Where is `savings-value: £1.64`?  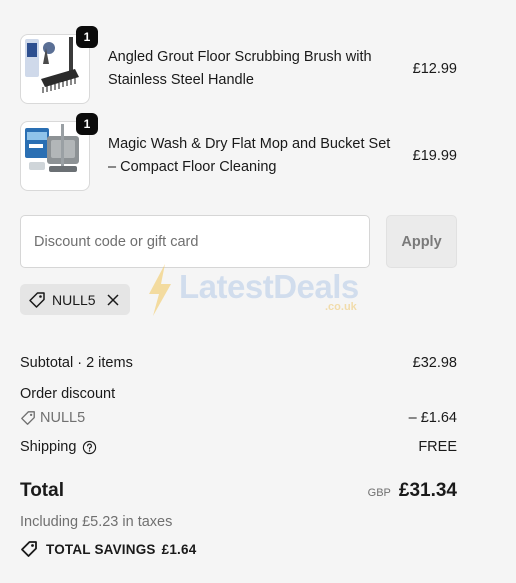
savings-value: £1.64 is located at coordinates (179, 549).